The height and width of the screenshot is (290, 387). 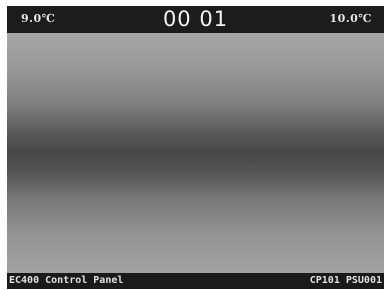 What do you see at coordinates (195, 281) in the screenshot?
I see `footer-bar: EC400 Control Panel CP101 PSU001` at bounding box center [195, 281].